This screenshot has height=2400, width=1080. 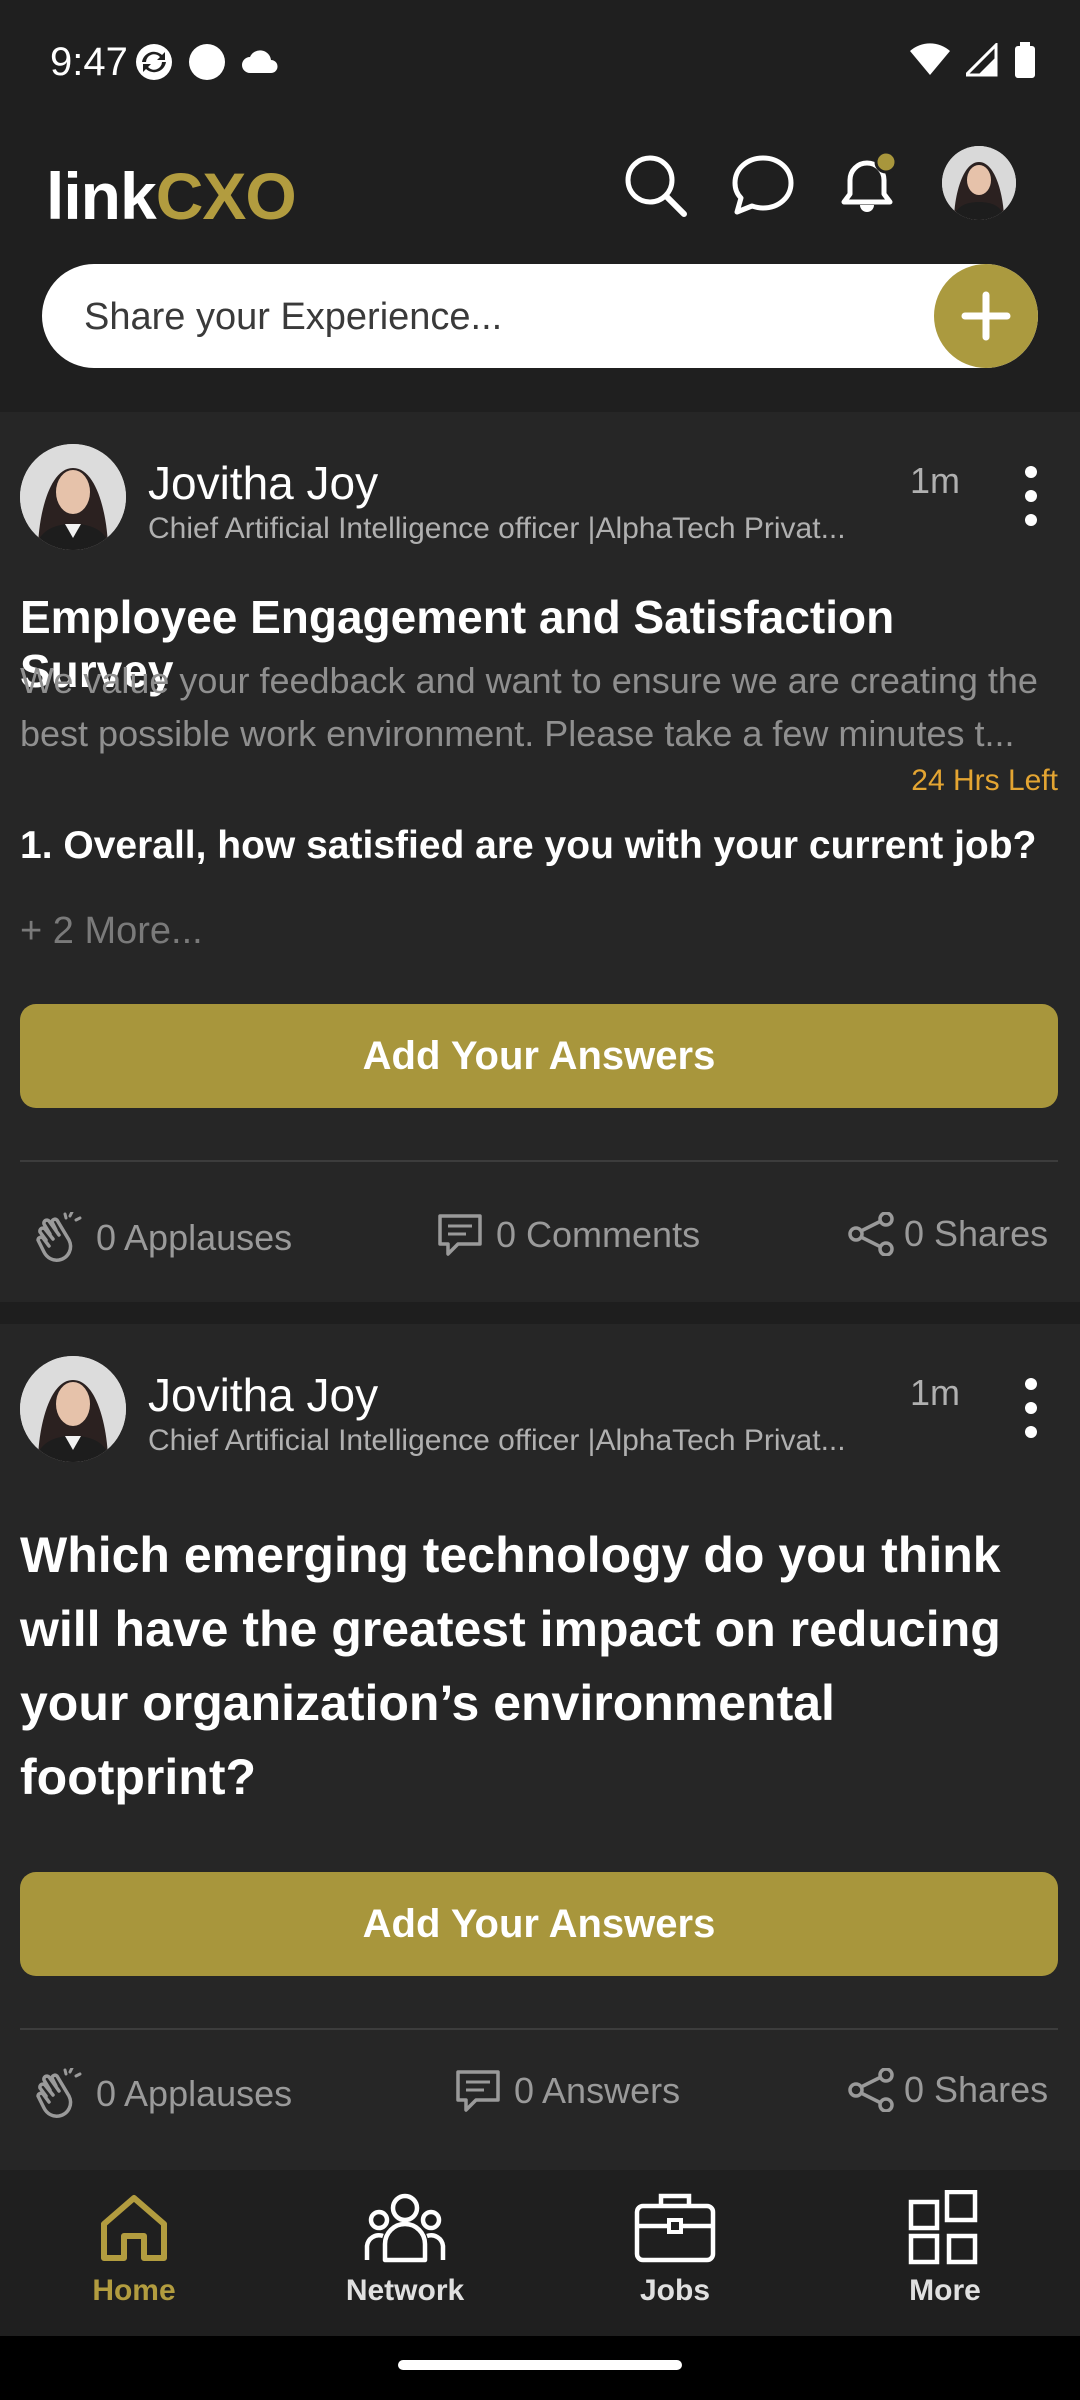 I want to click on gesture-bar, so click(x=540, y=2368).